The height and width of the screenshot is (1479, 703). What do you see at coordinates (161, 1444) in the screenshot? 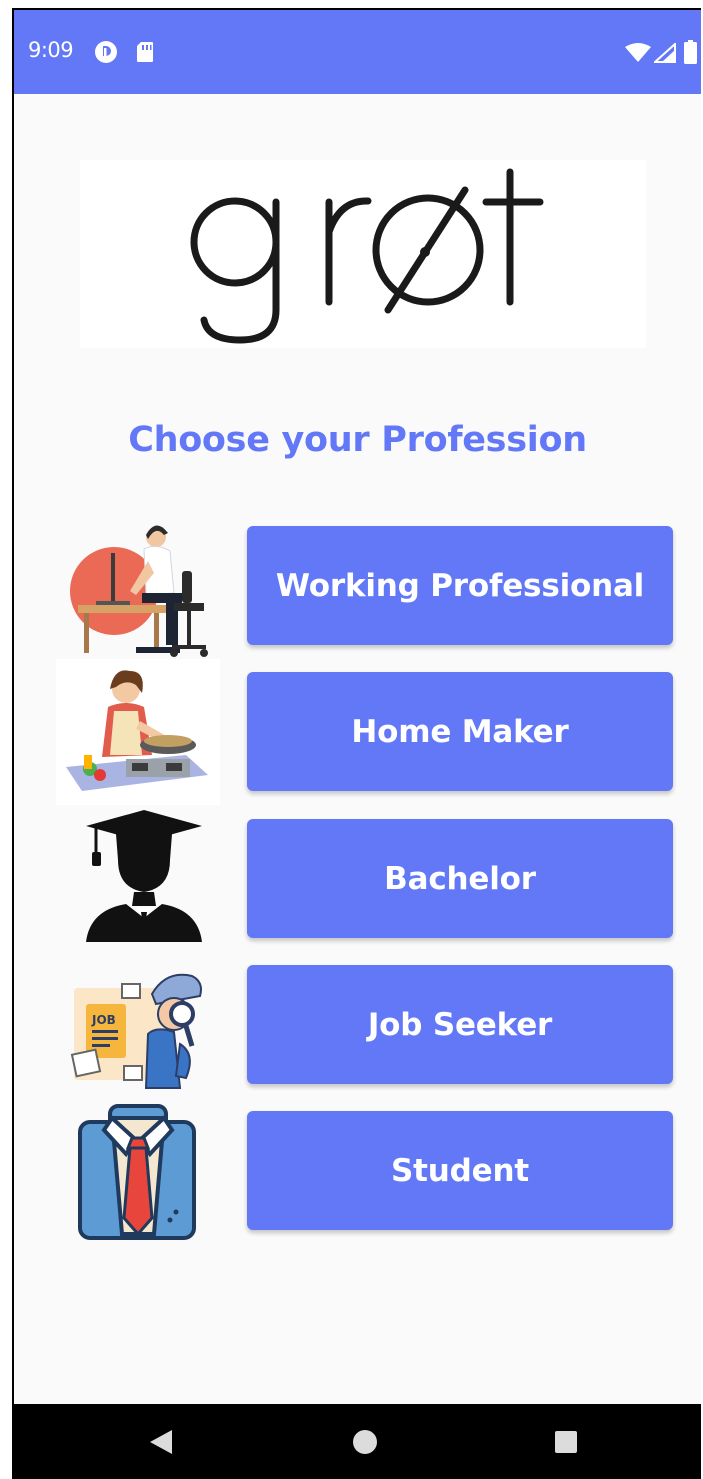
I see `back-icon` at bounding box center [161, 1444].